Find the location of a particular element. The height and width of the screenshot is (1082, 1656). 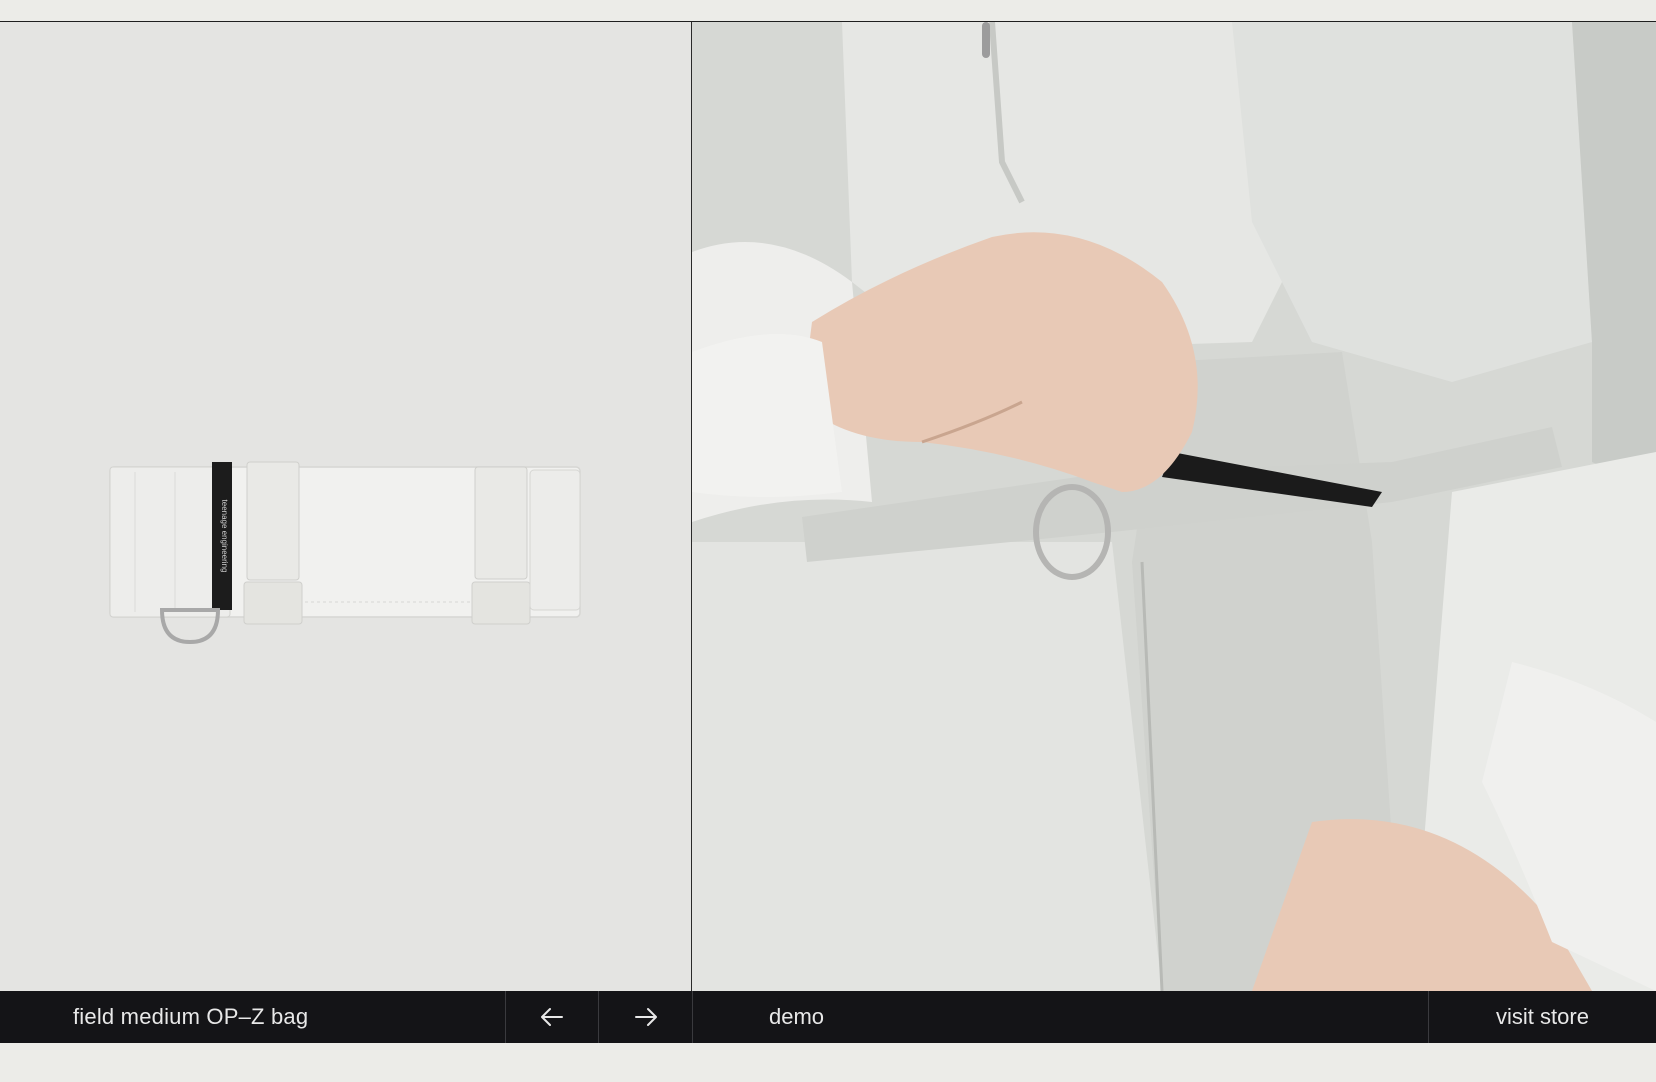

arrow-right-icon is located at coordinates (645, 1017).